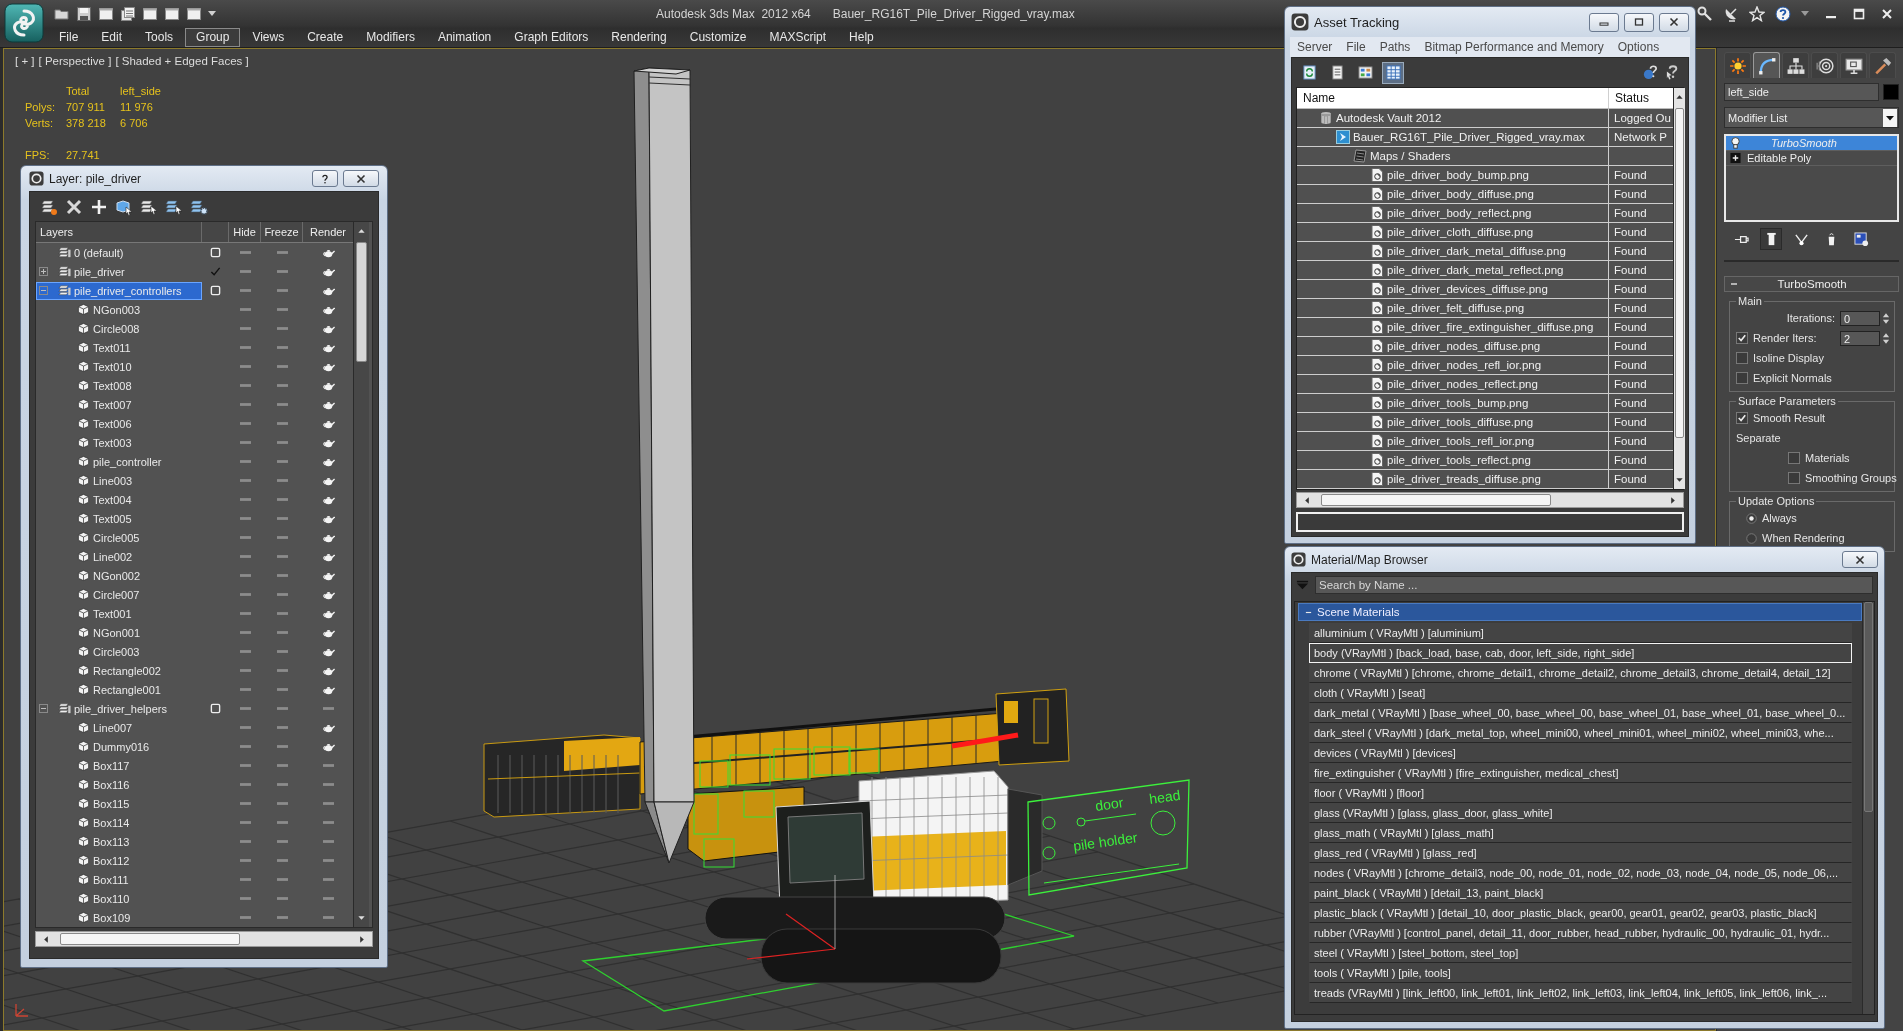 This screenshot has height=1031, width=1903. I want to click on panel-tab, so click(1824, 65).